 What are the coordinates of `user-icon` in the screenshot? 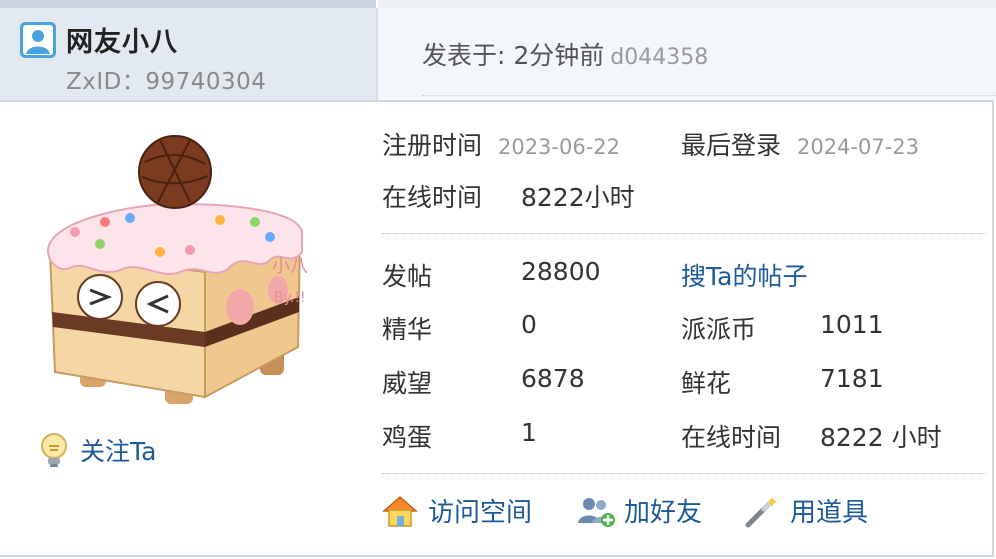 It's located at (38, 40).